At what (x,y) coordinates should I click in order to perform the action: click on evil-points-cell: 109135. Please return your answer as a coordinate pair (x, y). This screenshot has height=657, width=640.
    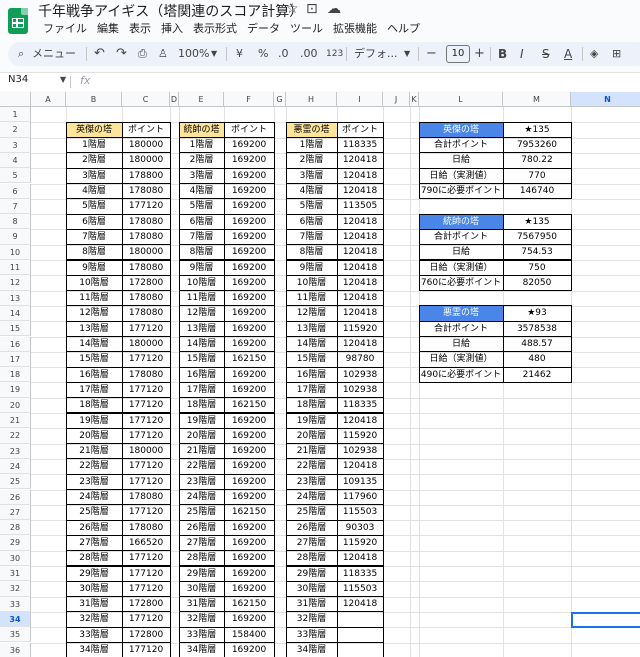
    Looking at the image, I should click on (360, 481).